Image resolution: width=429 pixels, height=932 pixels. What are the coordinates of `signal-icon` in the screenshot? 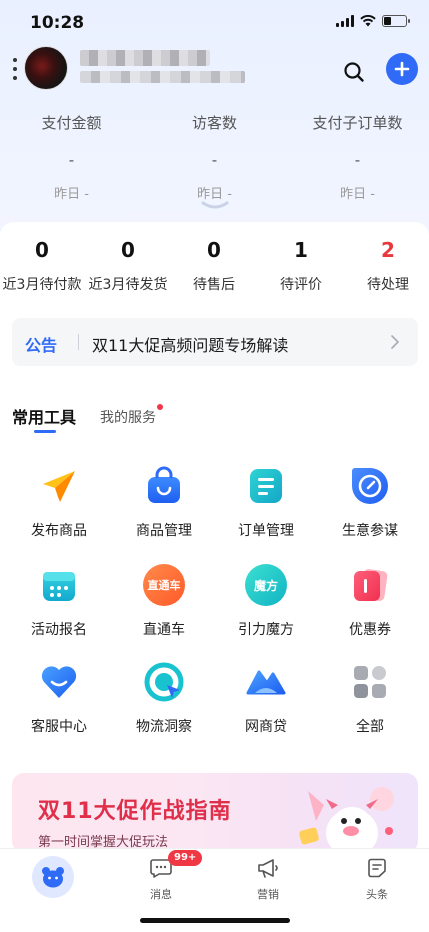 It's located at (345, 21).